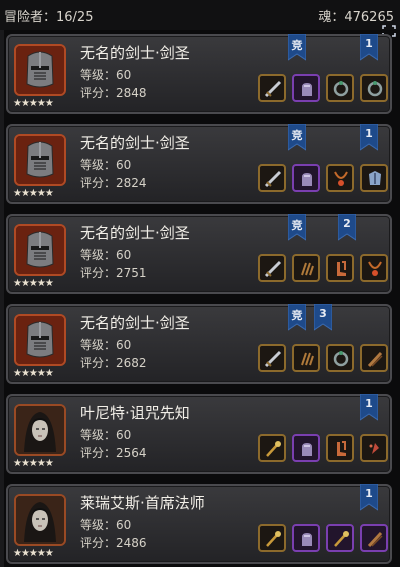  What do you see at coordinates (200, 15) in the screenshot?
I see `top-bar: 冒险者：16/25 魂：476265` at bounding box center [200, 15].